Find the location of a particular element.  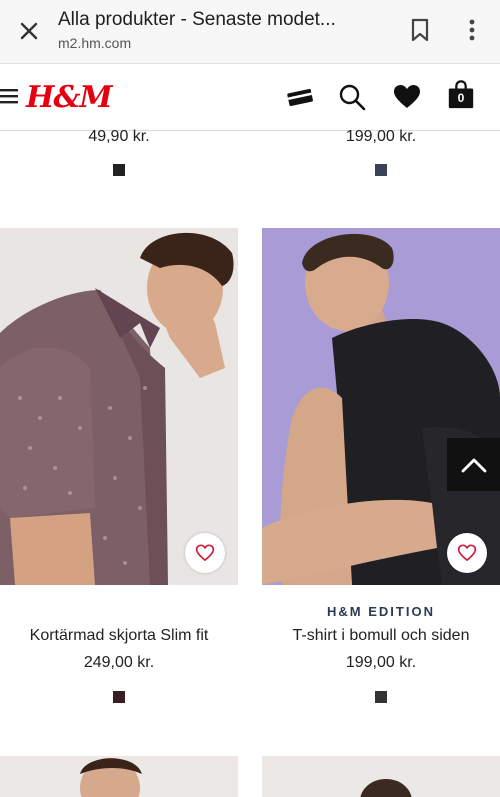

site-header: H&M is located at coordinates (250, 97).